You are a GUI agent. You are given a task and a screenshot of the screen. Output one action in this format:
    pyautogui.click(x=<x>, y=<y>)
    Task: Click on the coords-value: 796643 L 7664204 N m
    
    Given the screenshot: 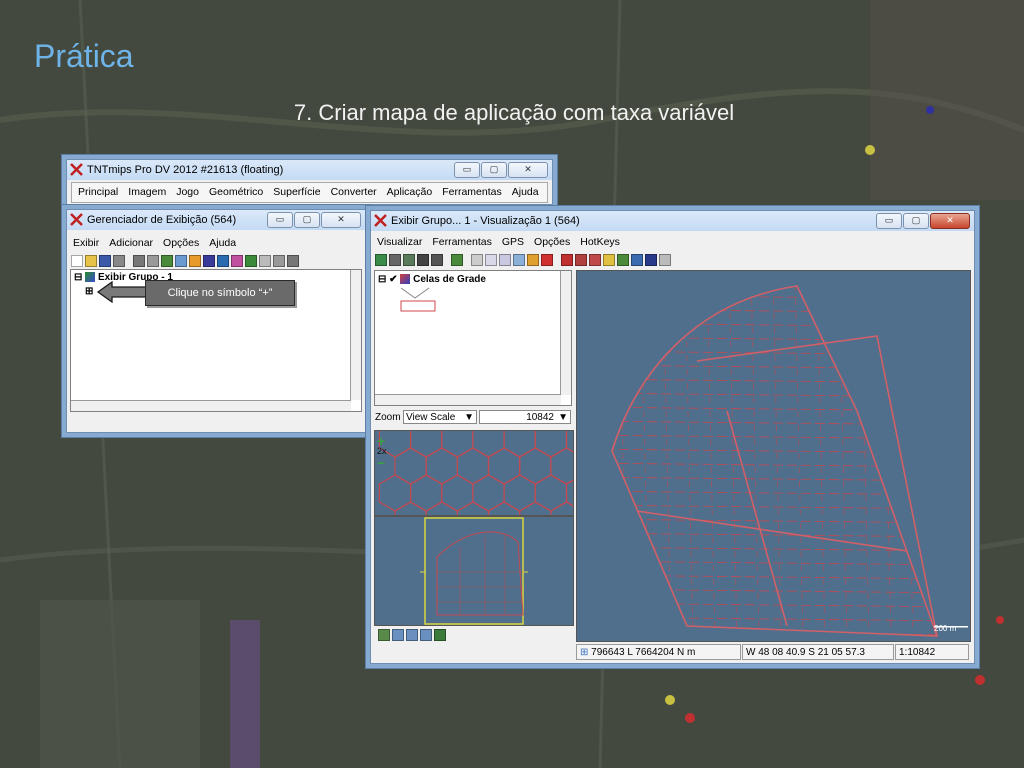 What is the action you would take?
    pyautogui.click(x=643, y=652)
    